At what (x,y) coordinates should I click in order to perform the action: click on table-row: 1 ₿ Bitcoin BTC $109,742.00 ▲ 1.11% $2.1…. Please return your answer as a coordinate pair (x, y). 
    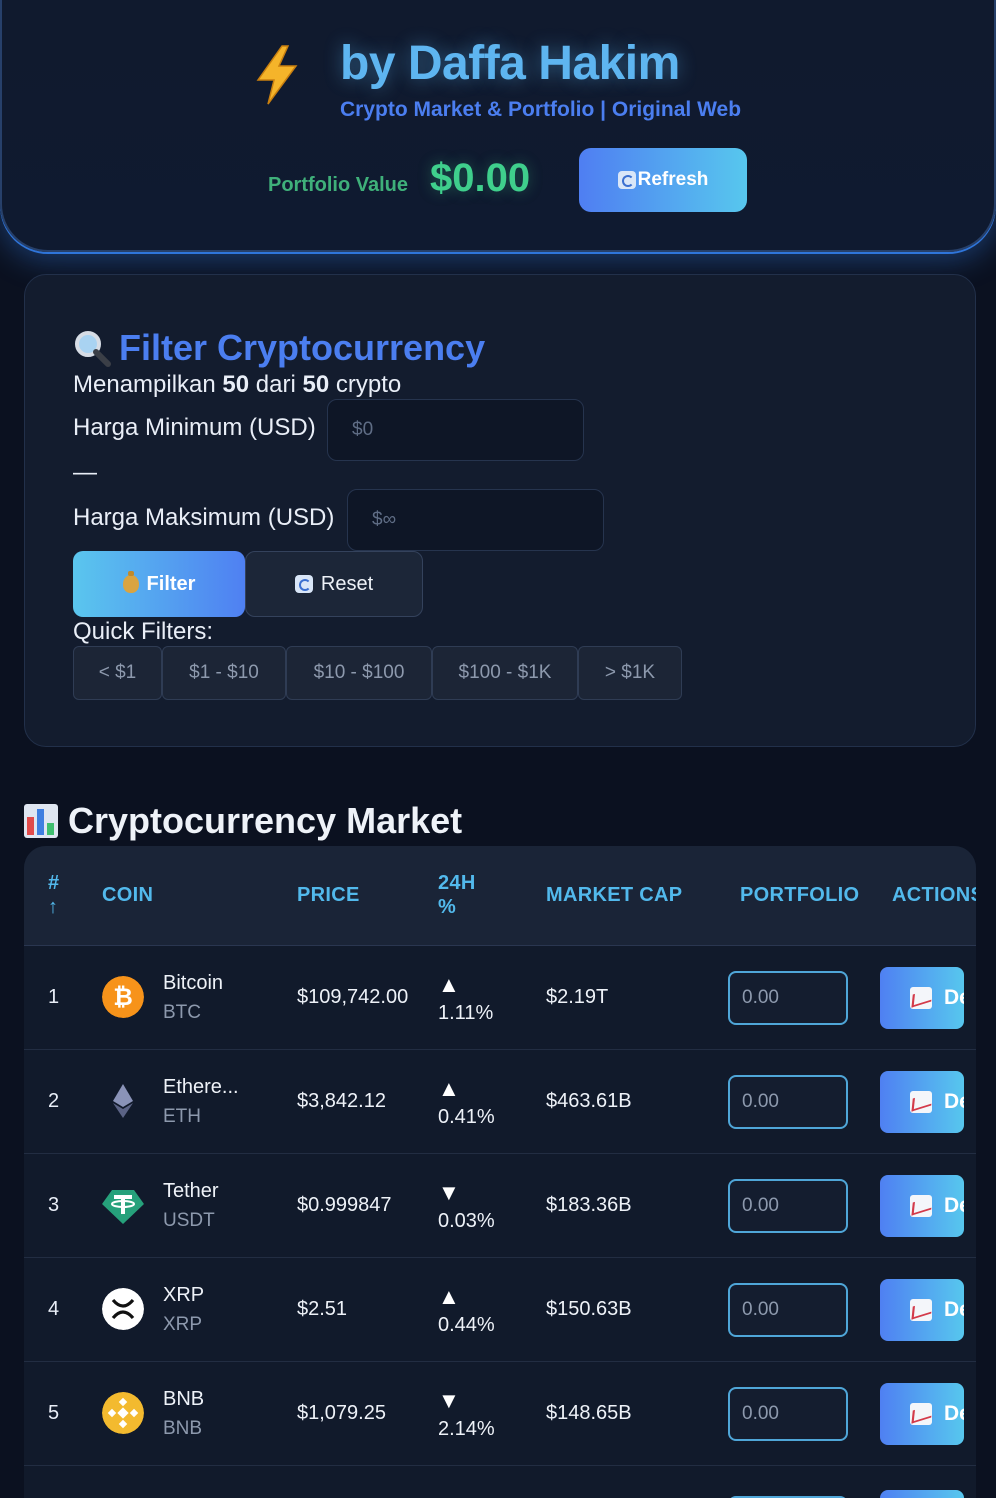
    Looking at the image, I should click on (500, 998).